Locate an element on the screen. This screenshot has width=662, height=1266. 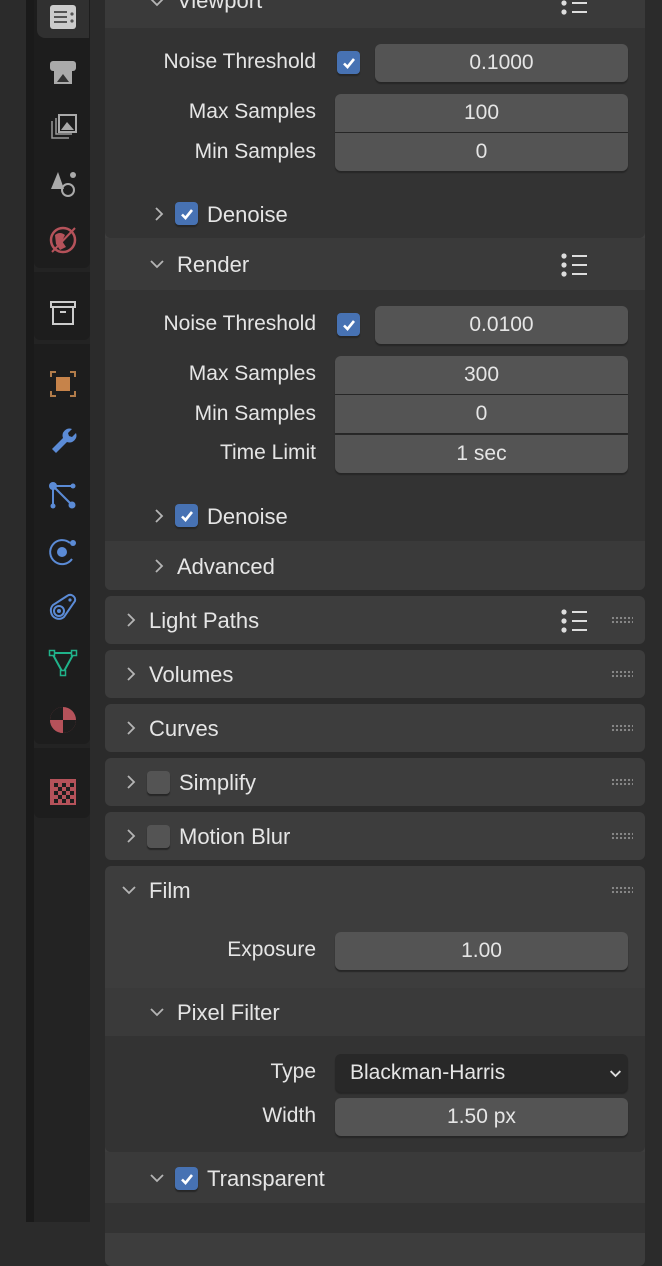
area-border is located at coordinates (30, 611).